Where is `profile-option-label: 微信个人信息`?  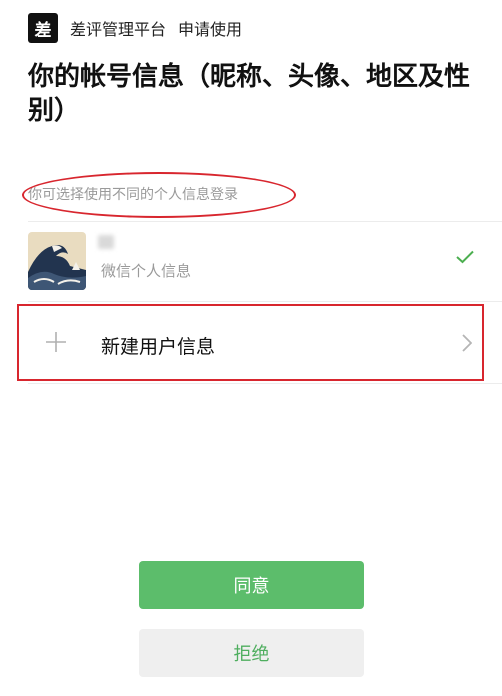
profile-option-label: 微信个人信息 is located at coordinates (146, 271).